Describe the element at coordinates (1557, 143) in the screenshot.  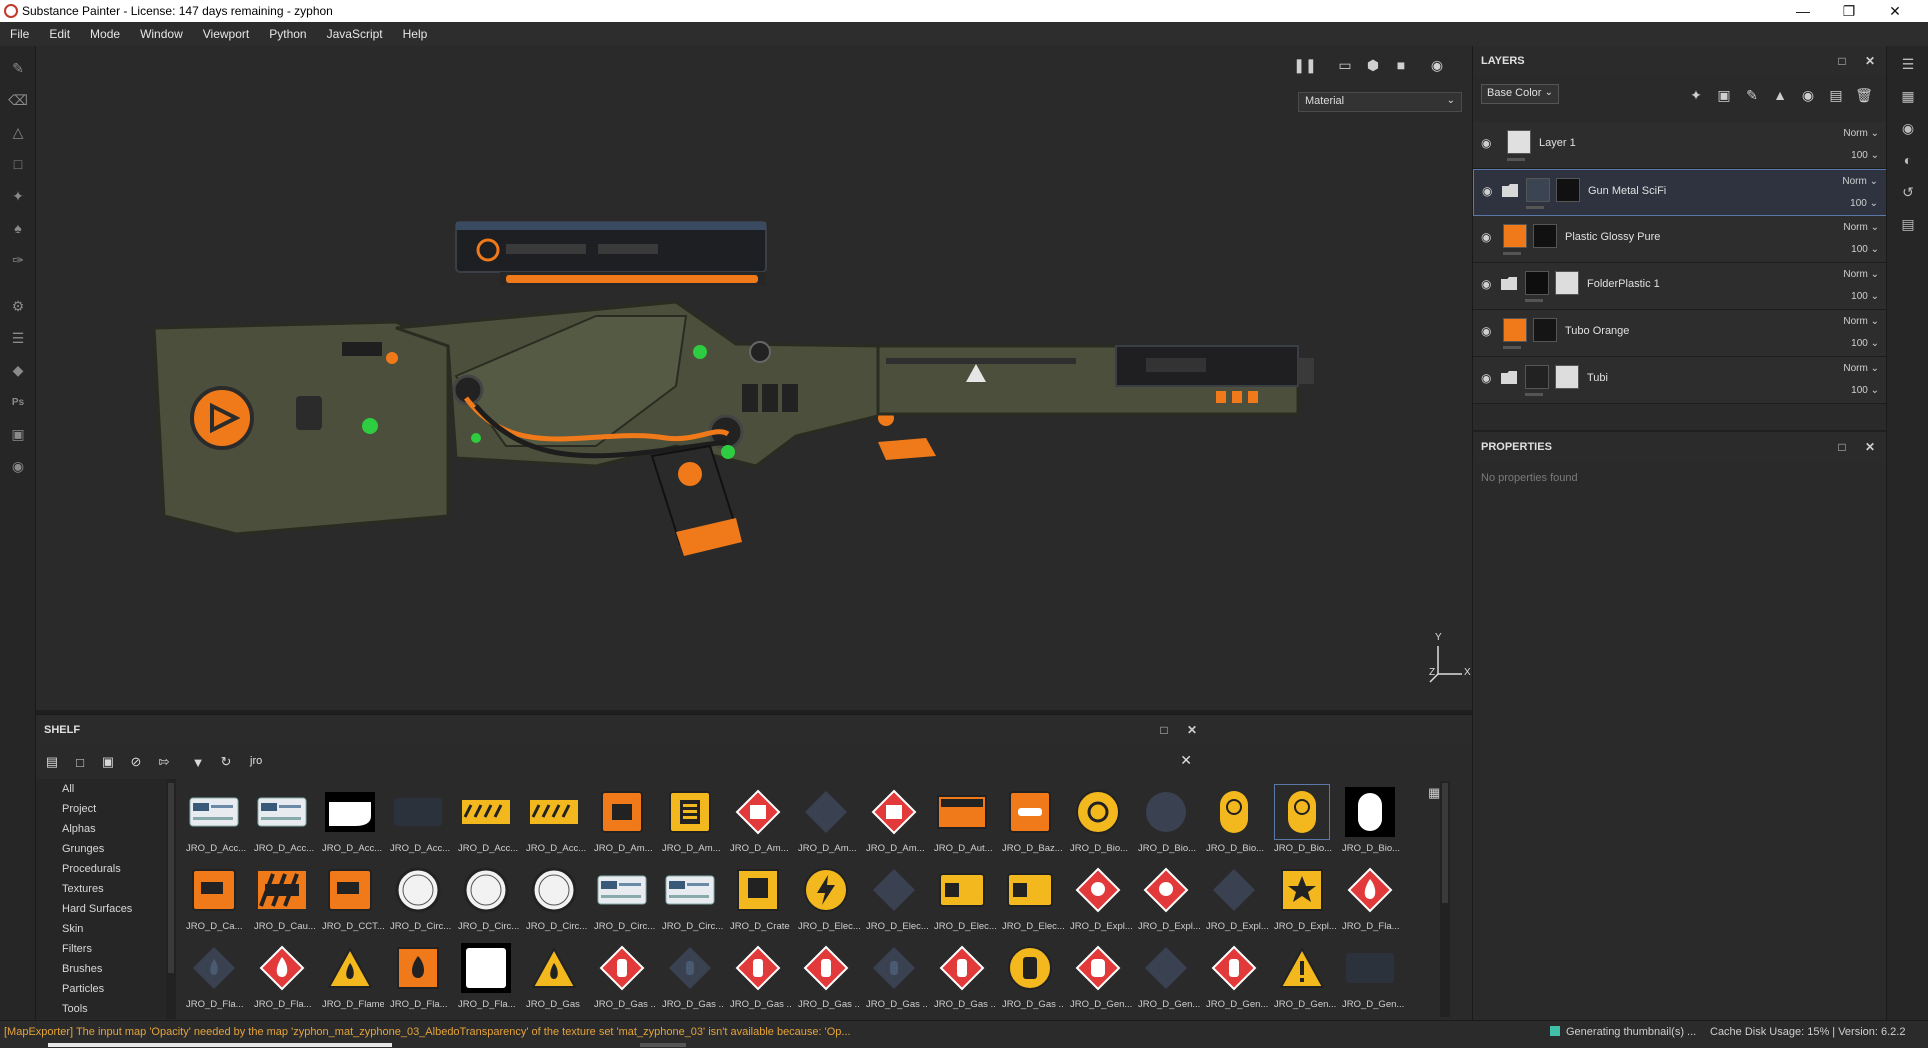
I see `layer-name: Layer 1` at that location.